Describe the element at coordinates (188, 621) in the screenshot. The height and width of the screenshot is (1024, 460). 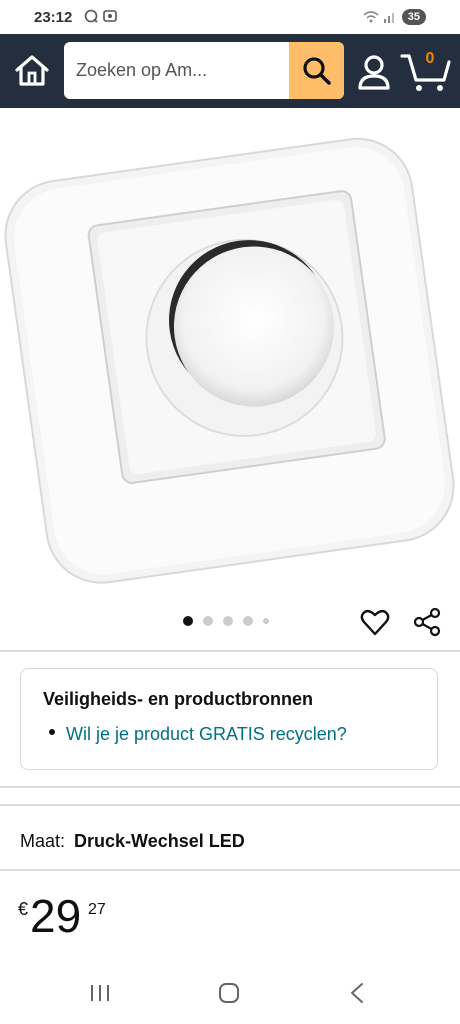
I see `gallery-dot-active` at that location.